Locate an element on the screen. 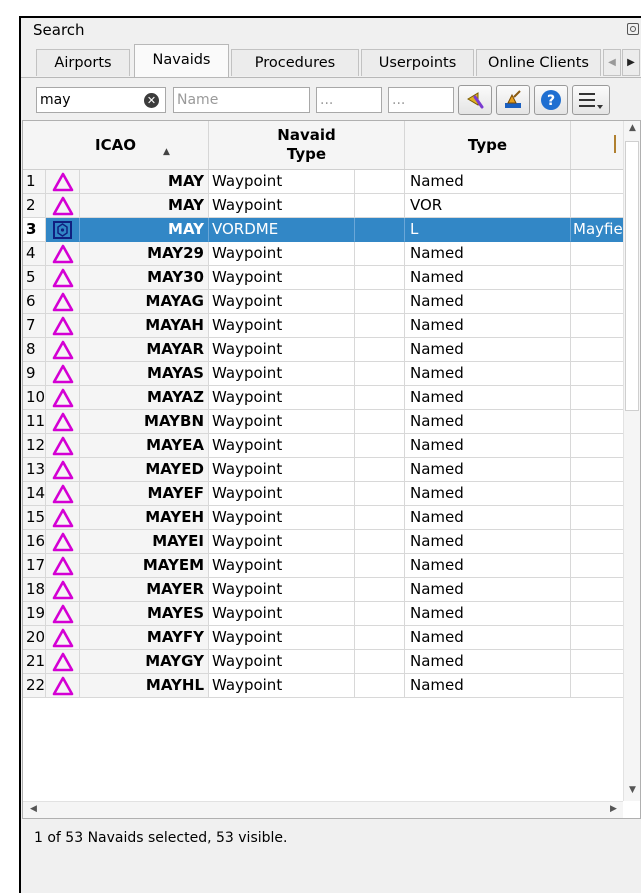 This screenshot has width=641, height=893. scroll-up-icon: ▲ is located at coordinates (632, 128).